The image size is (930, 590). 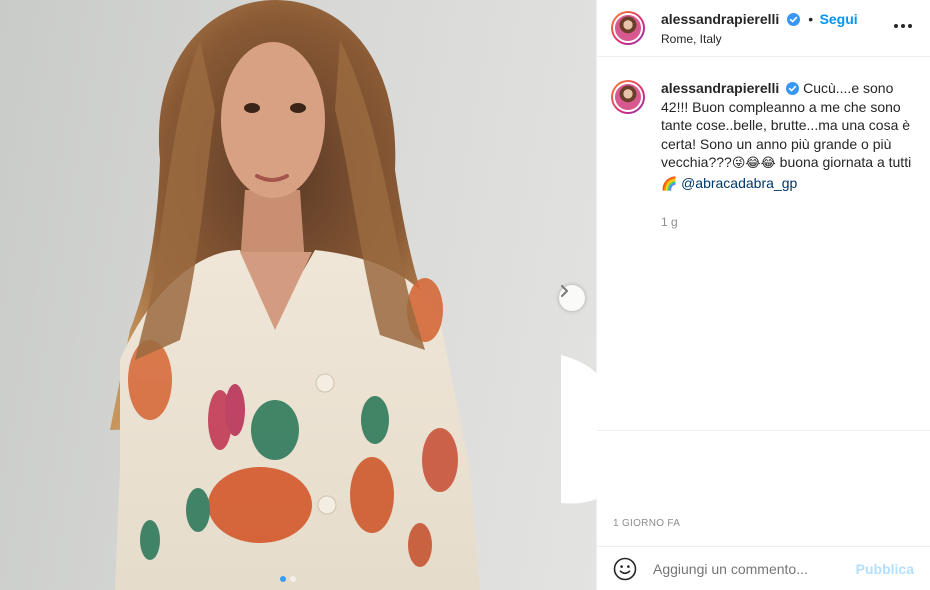 I want to click on location-link: Rome, Italy, so click(x=759, y=39).